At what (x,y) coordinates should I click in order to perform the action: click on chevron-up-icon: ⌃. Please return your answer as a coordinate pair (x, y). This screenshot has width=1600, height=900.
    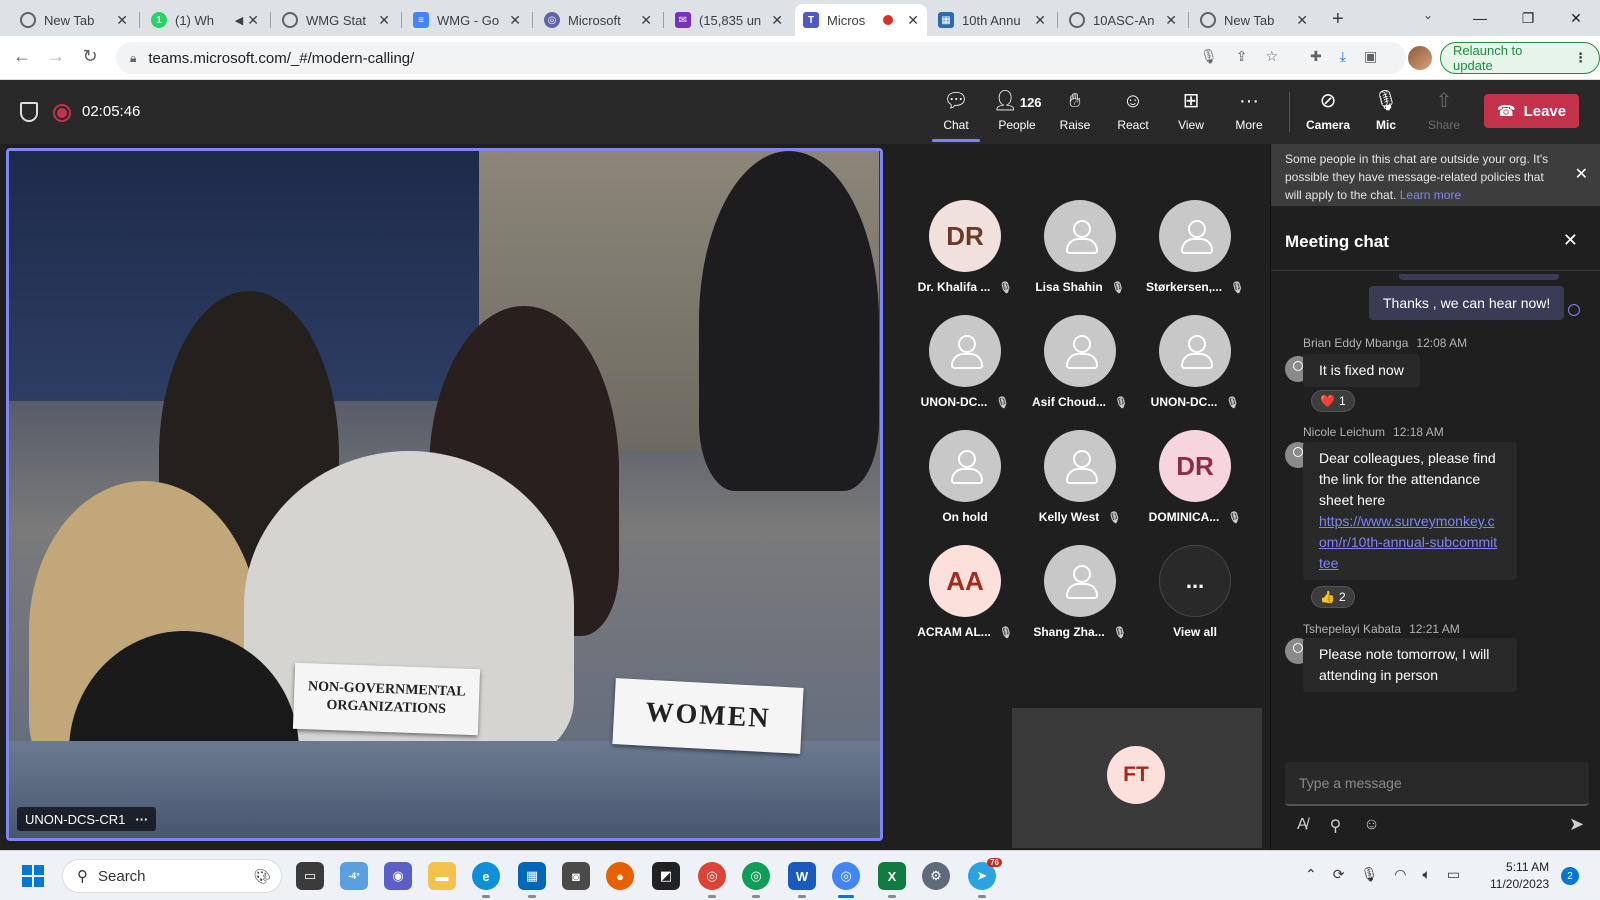
    Looking at the image, I should click on (1311, 874).